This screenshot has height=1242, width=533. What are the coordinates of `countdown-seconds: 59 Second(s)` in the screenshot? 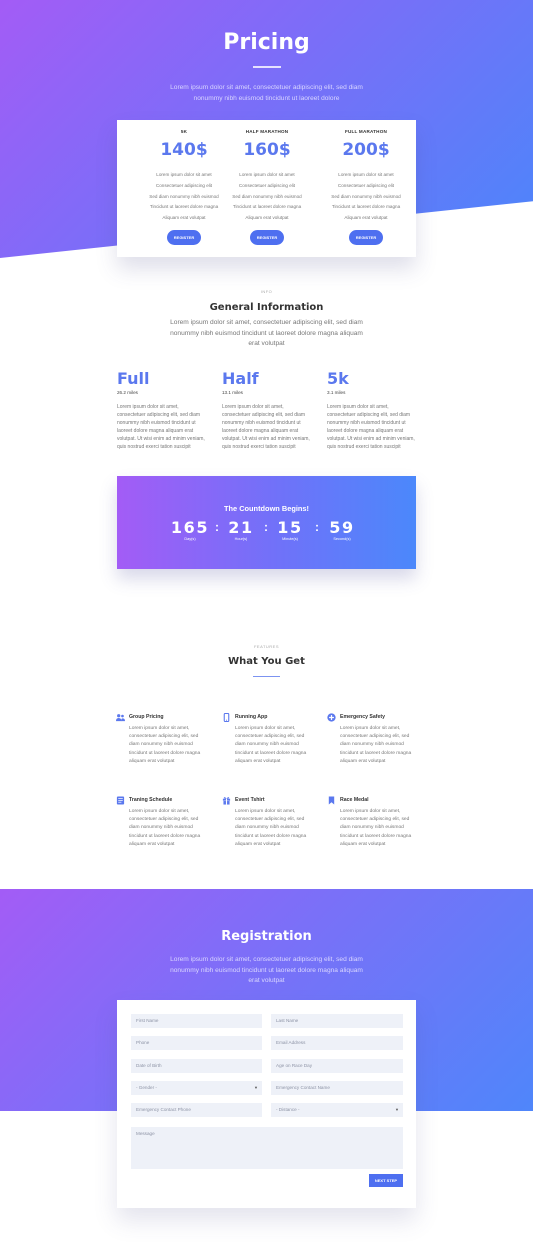 It's located at (342, 529).